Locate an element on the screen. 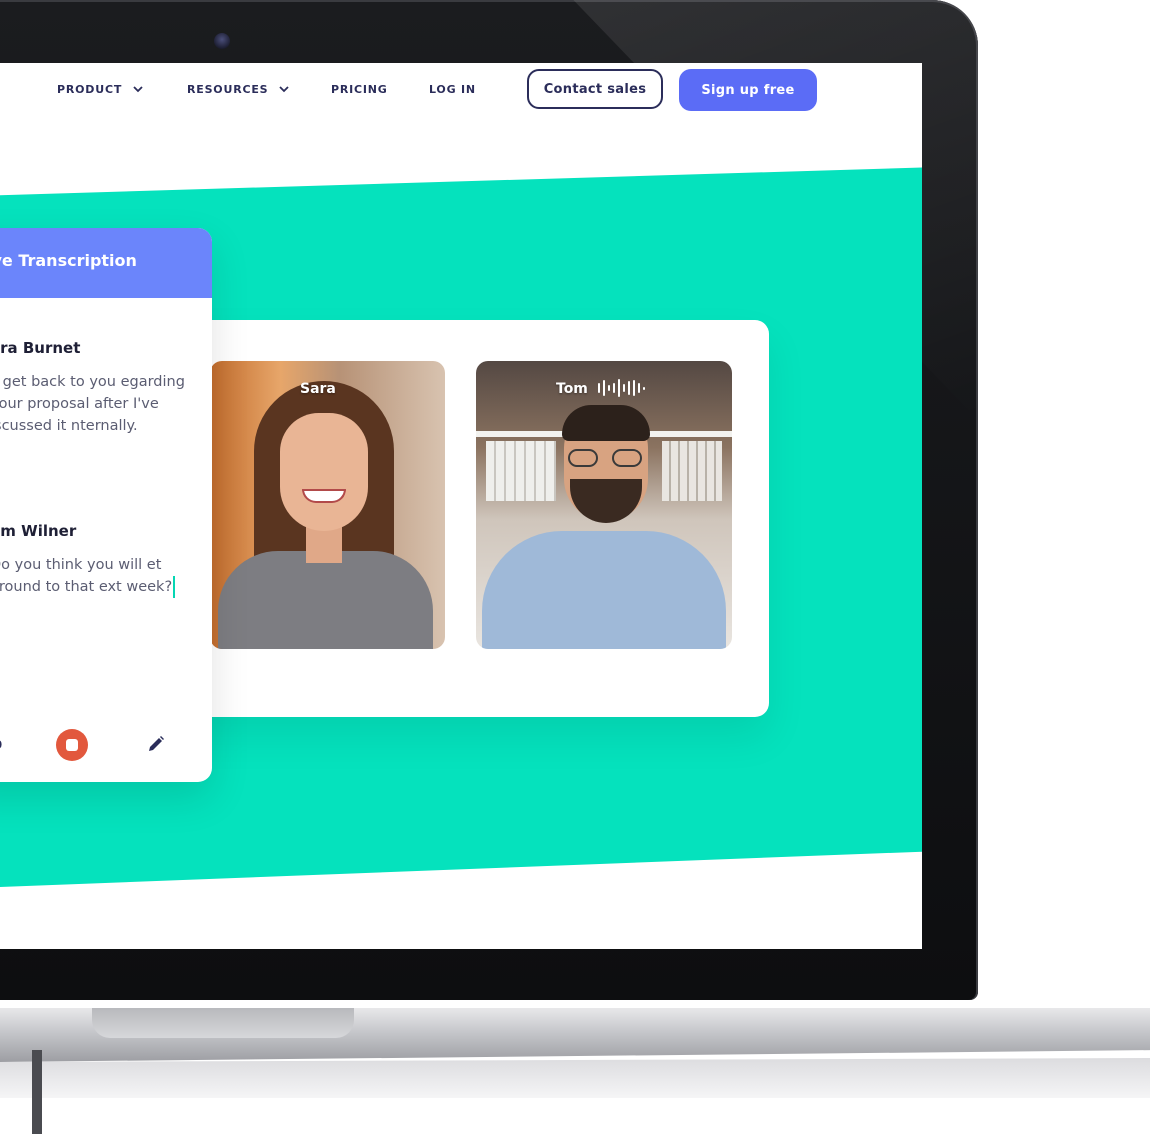 This screenshot has width=1150, height=1134. participant-name: Sara is located at coordinates (318, 389).